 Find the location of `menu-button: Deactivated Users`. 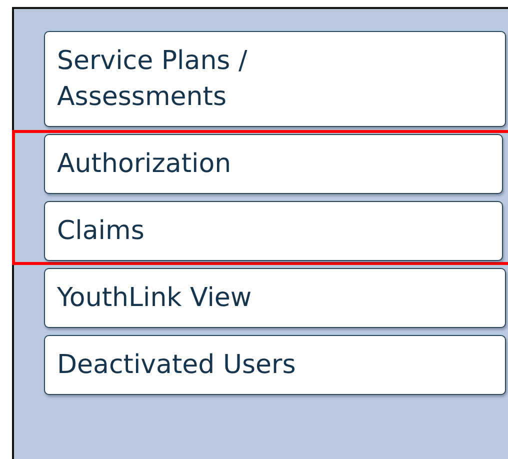

menu-button: Deactivated Users is located at coordinates (275, 365).